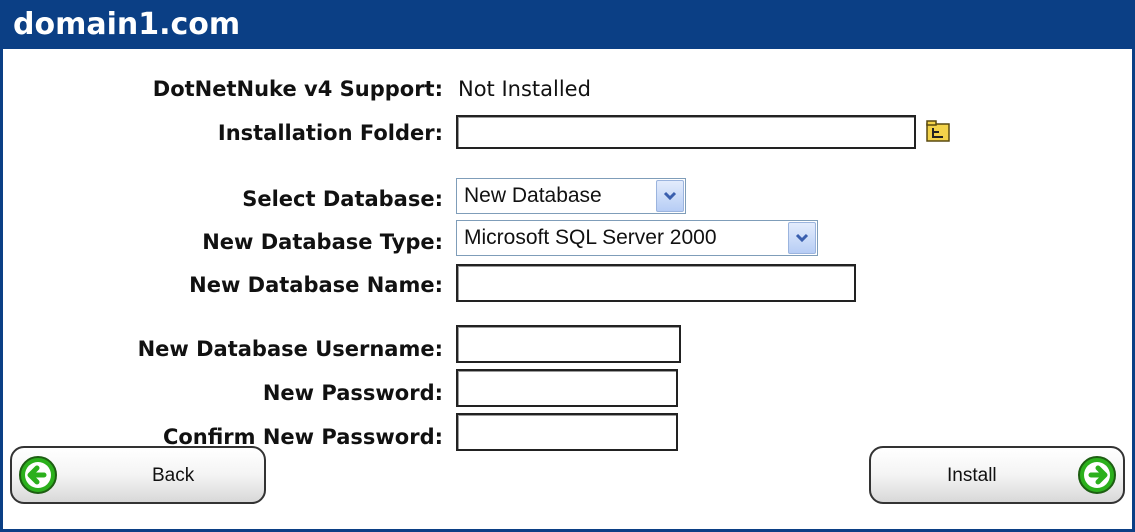 The height and width of the screenshot is (532, 1135). I want to click on confirm-password-input, so click(567, 432).